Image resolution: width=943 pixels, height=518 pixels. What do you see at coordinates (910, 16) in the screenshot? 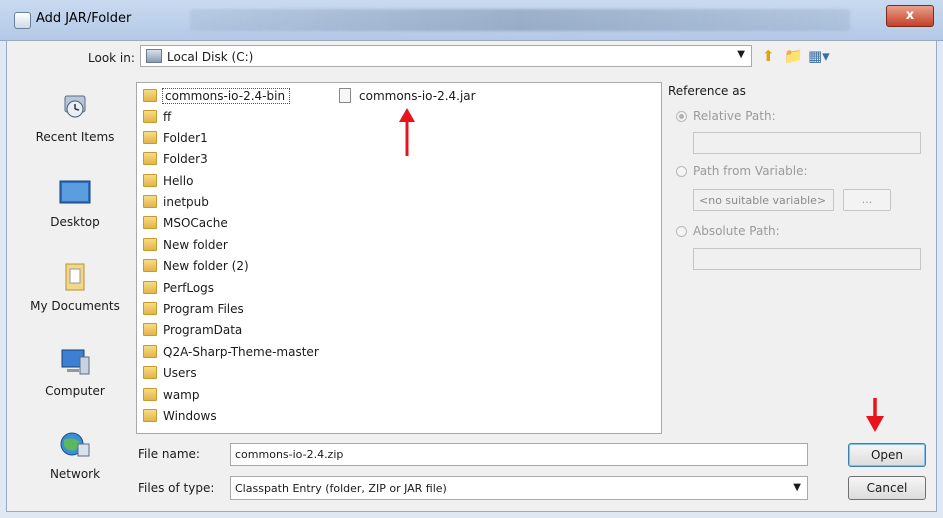
I see `close-button: x` at bounding box center [910, 16].